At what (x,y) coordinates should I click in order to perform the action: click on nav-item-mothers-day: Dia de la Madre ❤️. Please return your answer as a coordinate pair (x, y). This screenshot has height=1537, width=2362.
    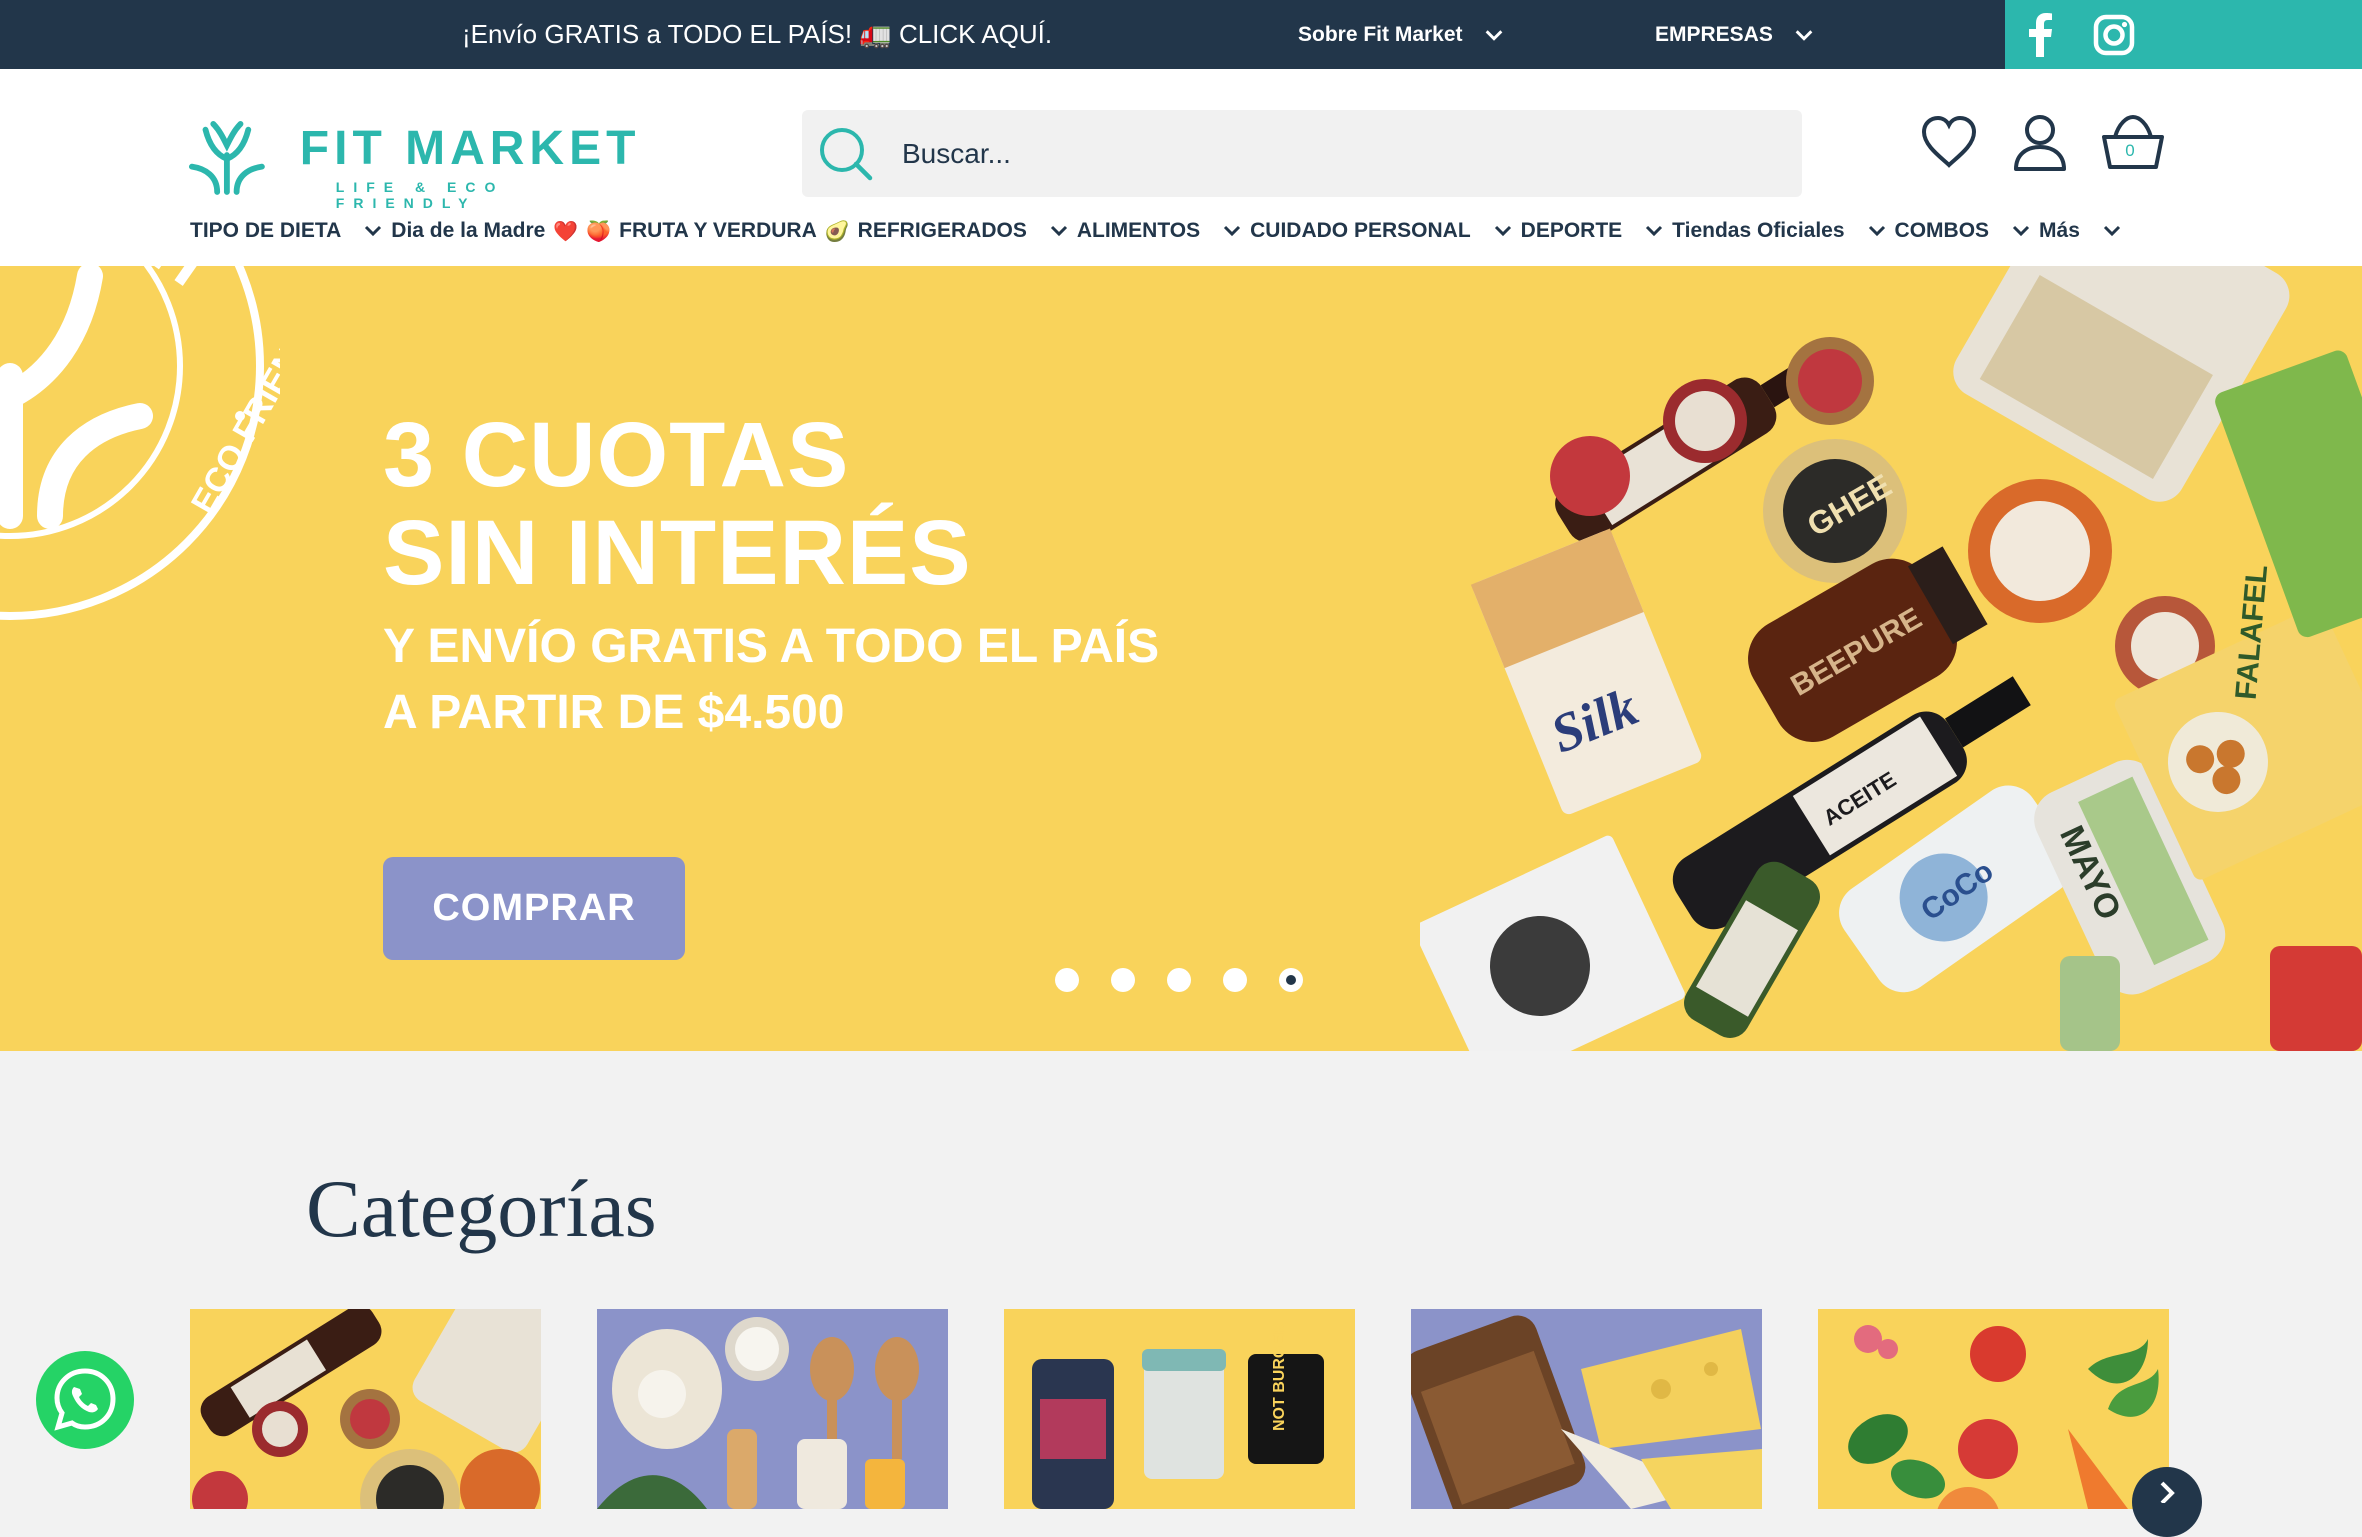
    Looking at the image, I should click on (488, 231).